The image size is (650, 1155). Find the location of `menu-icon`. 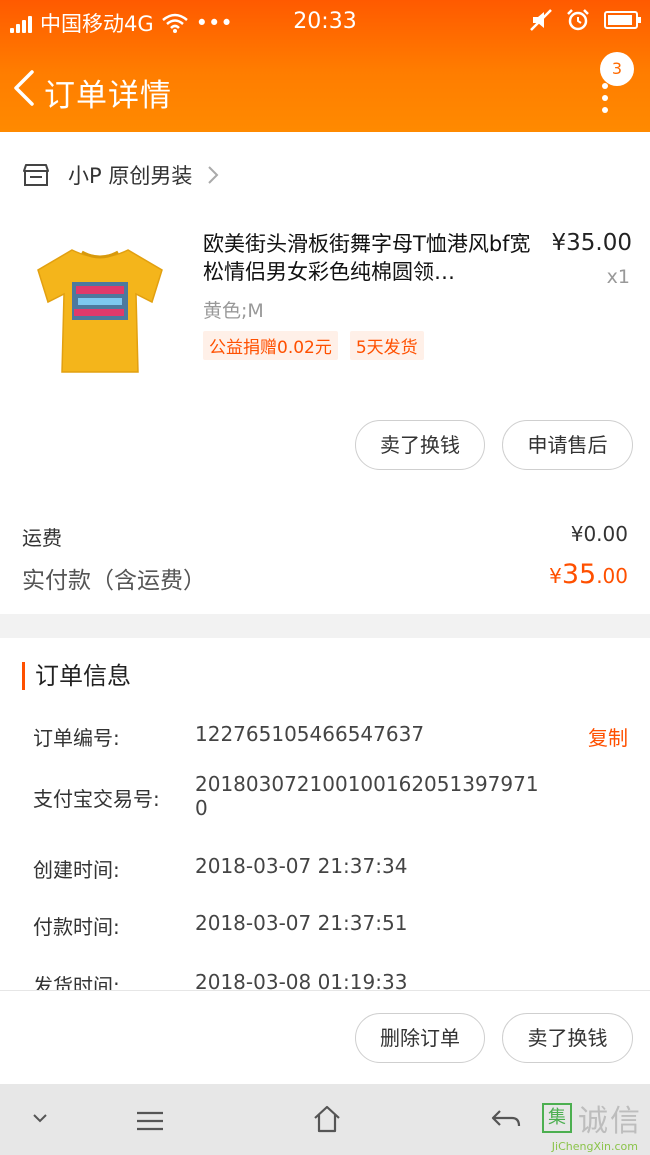

menu-icon is located at coordinates (150, 1121).